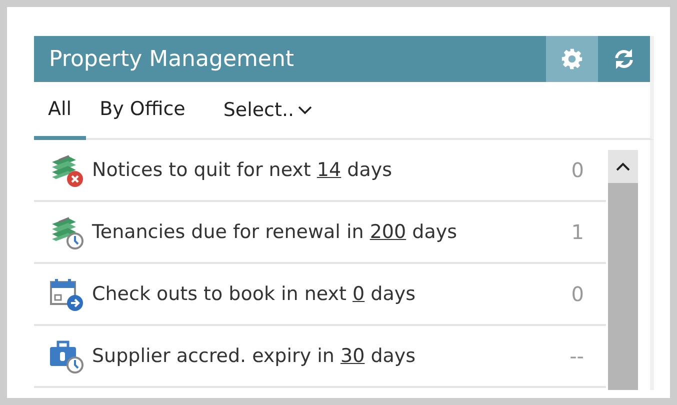  I want to click on settings-button, so click(572, 59).